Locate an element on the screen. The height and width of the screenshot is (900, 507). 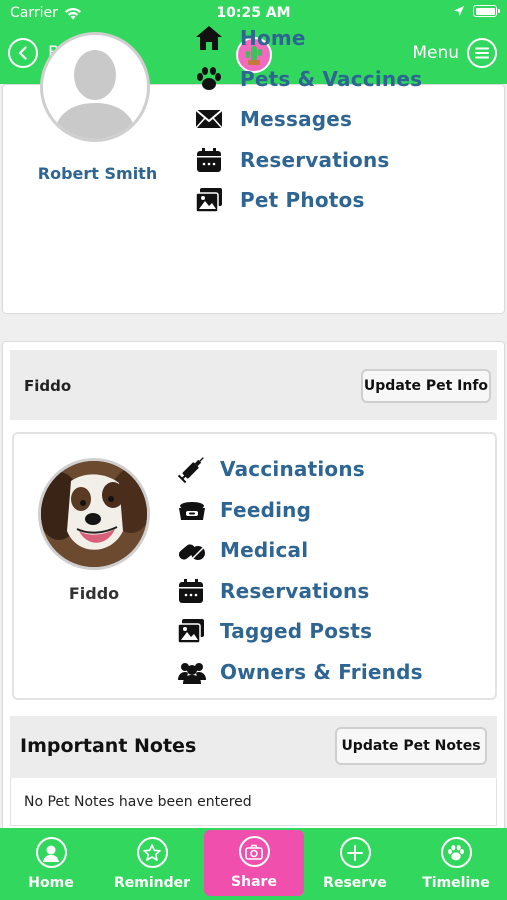
menu-item-reservations: Reservations is located at coordinates (308, 160).